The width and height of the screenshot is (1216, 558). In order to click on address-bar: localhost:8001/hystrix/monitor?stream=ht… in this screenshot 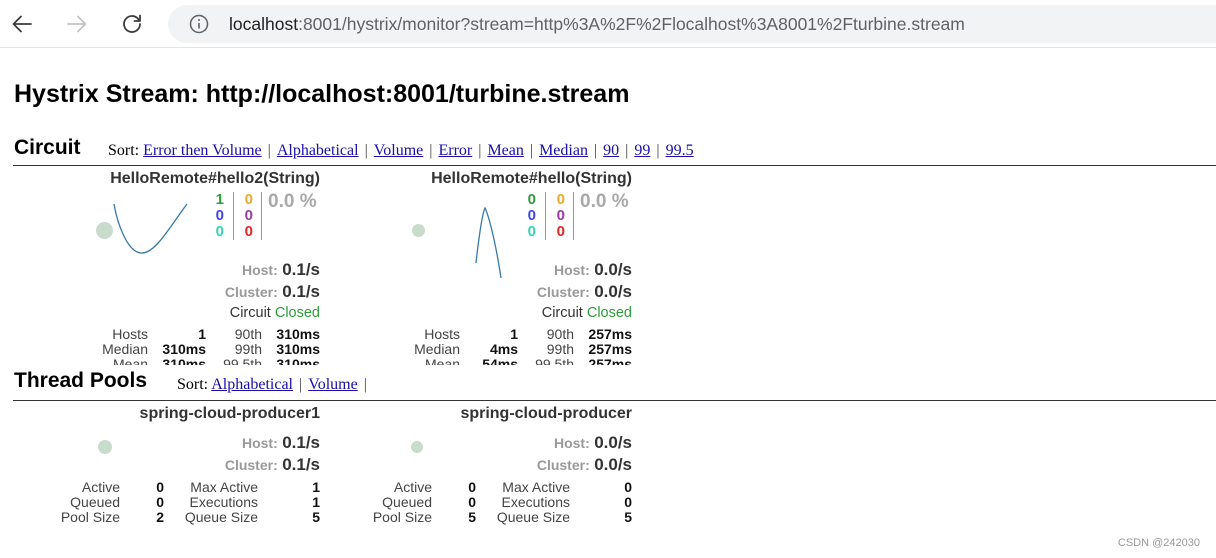, I will do `click(692, 24)`.